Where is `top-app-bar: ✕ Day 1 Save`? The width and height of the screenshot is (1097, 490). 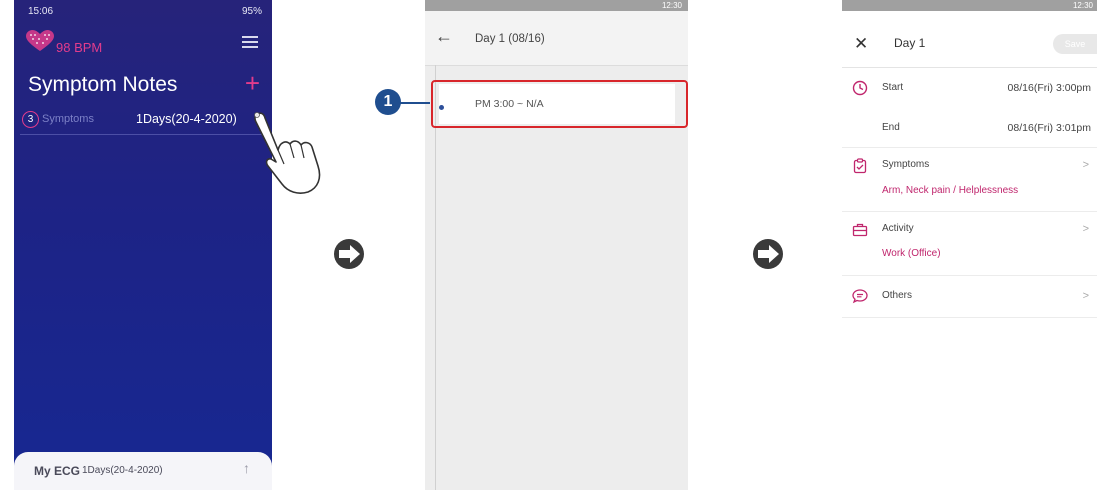
top-app-bar: ✕ Day 1 Save is located at coordinates (969, 39).